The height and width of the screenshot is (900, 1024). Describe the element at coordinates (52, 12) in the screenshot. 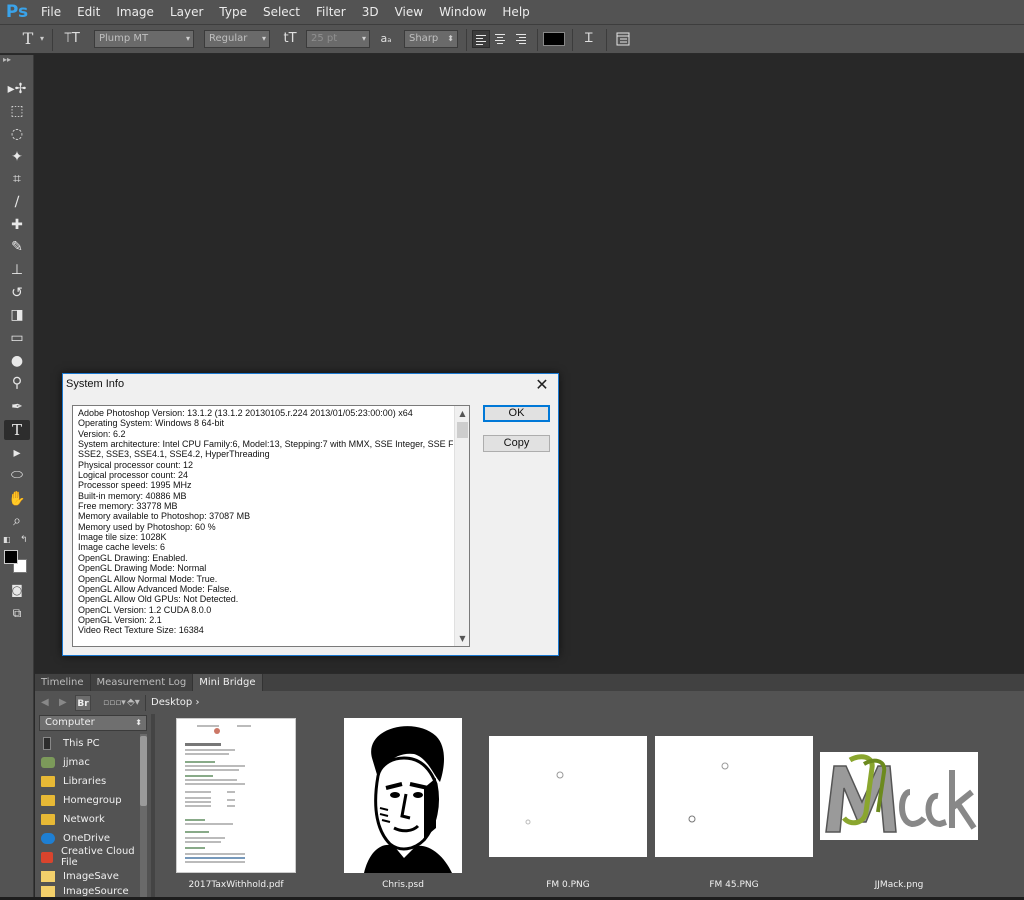

I see `menu-file: File` at that location.